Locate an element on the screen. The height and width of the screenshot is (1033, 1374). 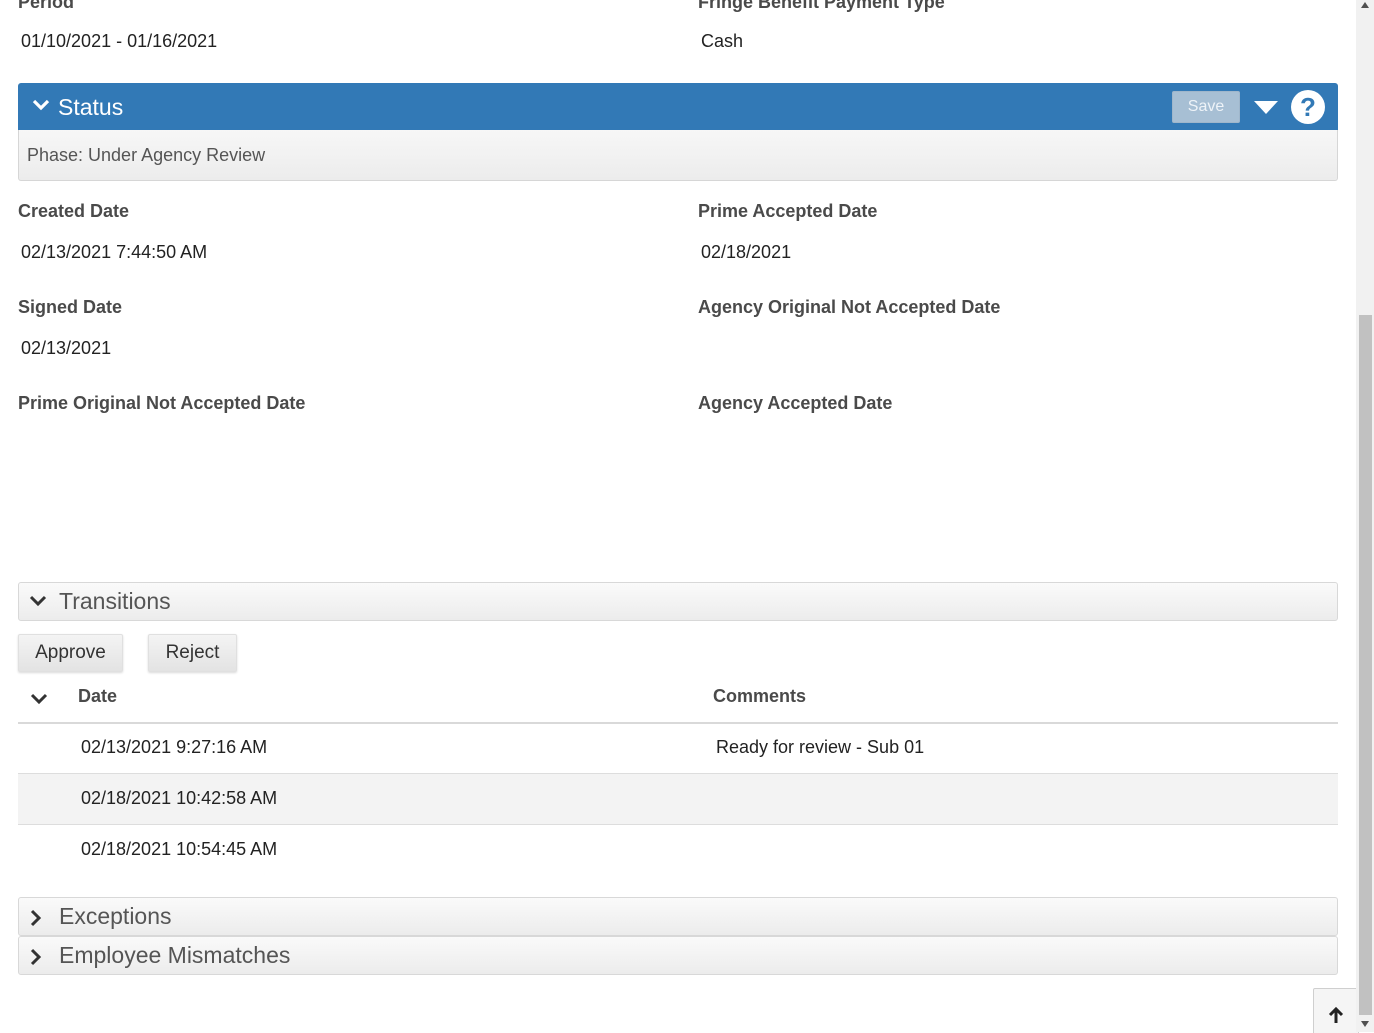
signed-date-value: 02/13/2021 is located at coordinates (66, 348).